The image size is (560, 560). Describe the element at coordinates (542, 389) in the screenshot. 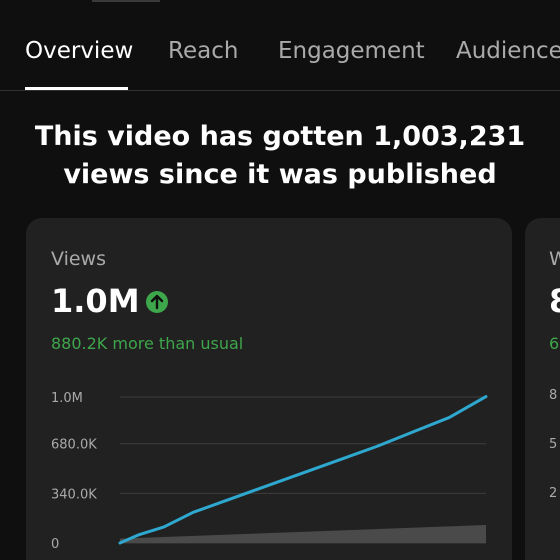

I see `second-metric-card: W 8 6 8 5 2` at that location.